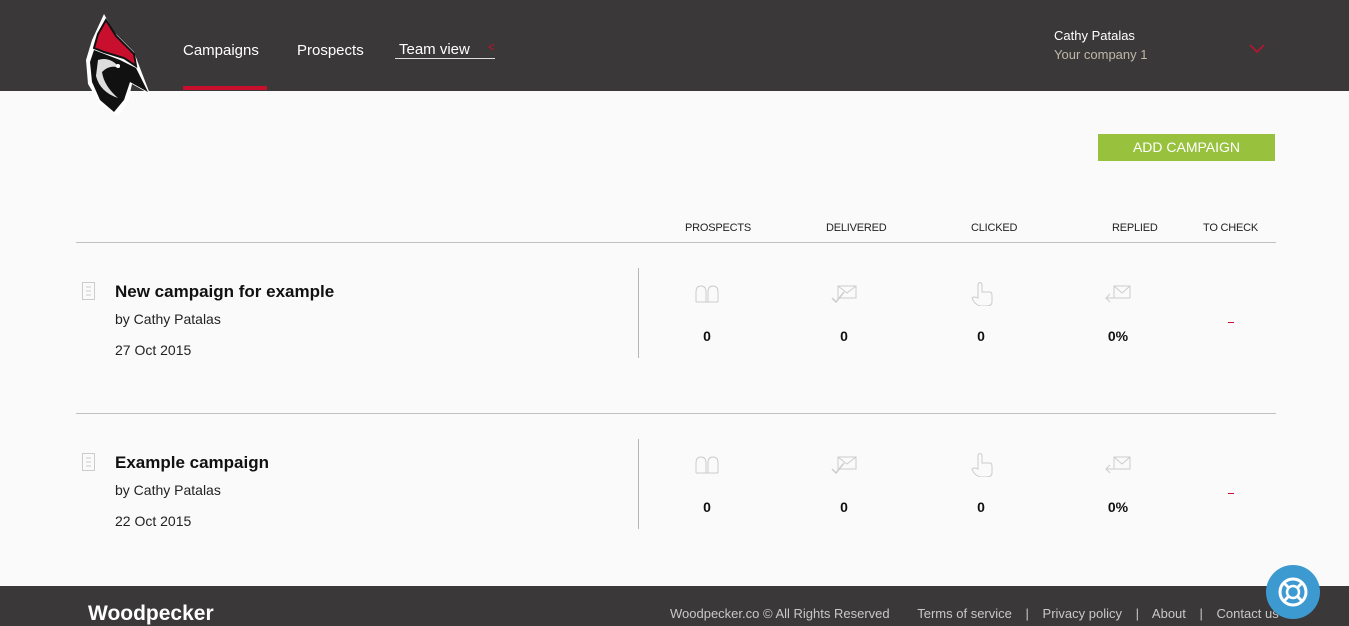 This screenshot has width=1349, height=626. Describe the element at coordinates (225, 66) in the screenshot. I see `nav-campaigns: Campaigns` at that location.